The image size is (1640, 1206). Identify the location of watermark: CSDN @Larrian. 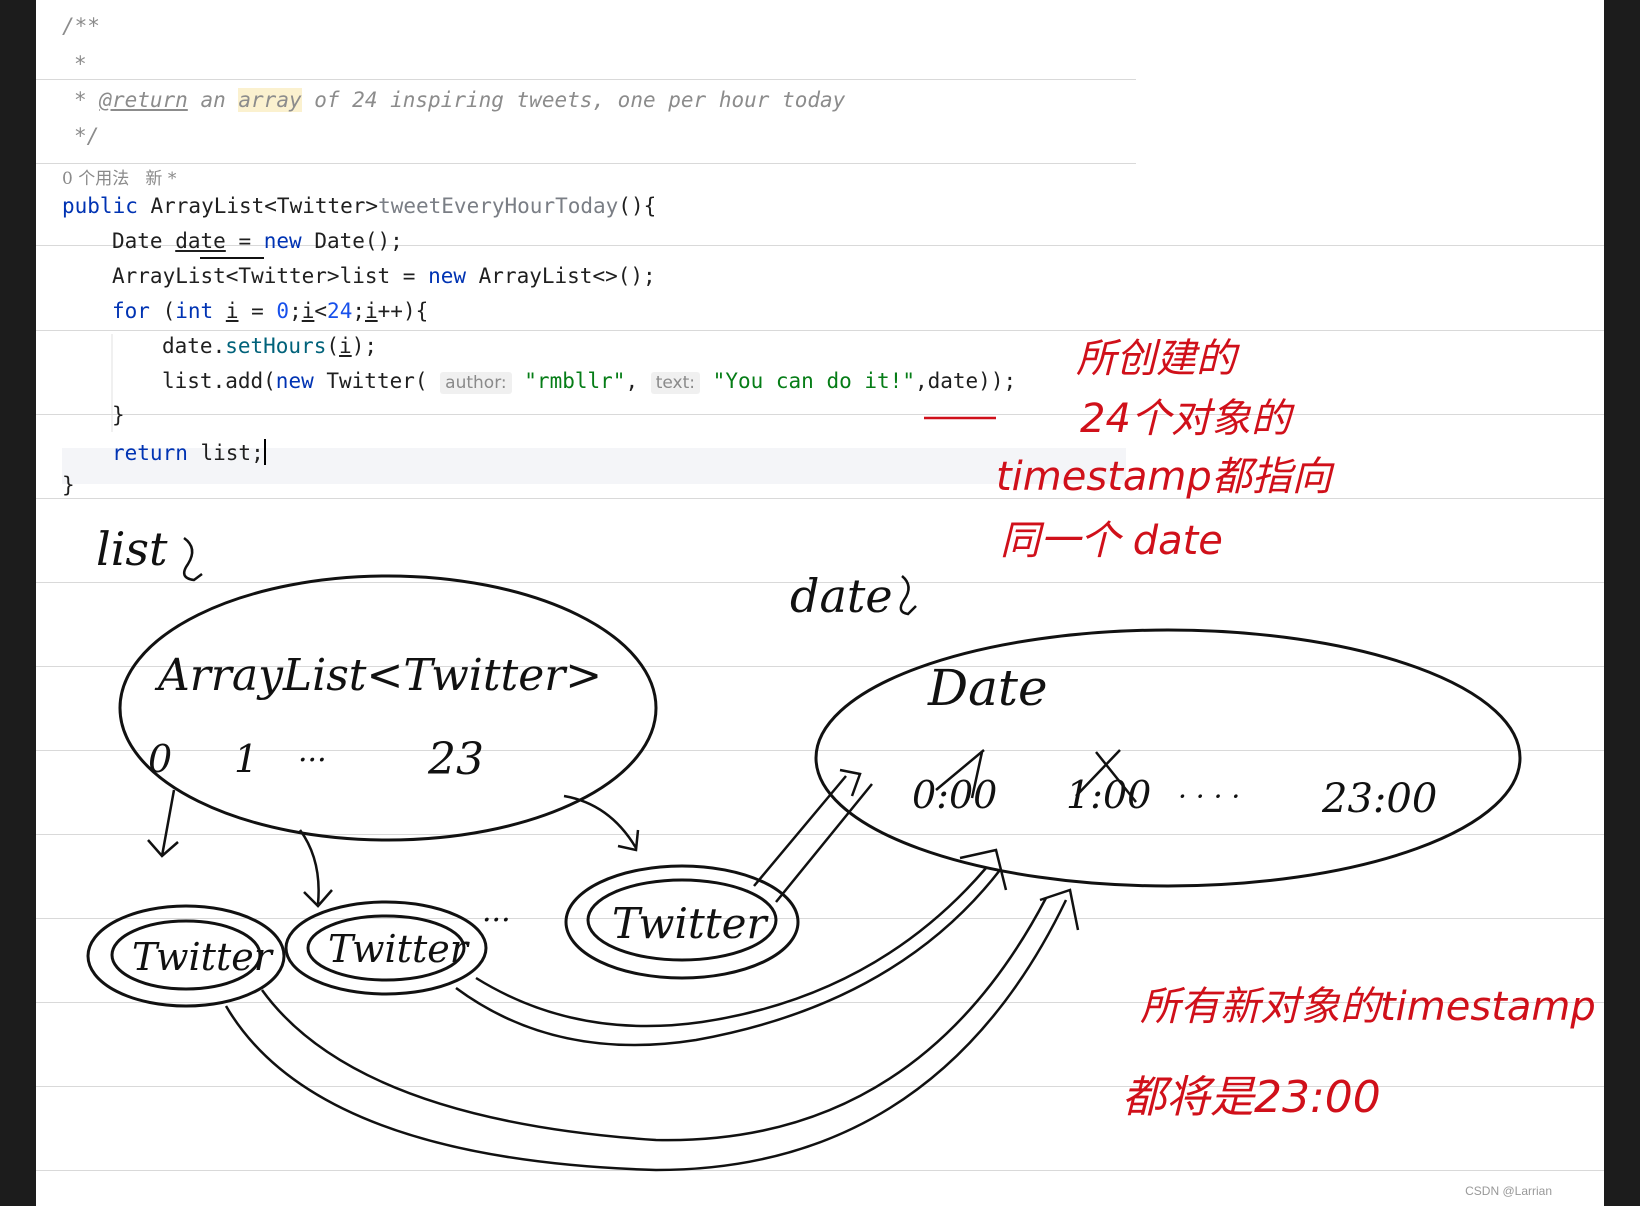
(1508, 1191).